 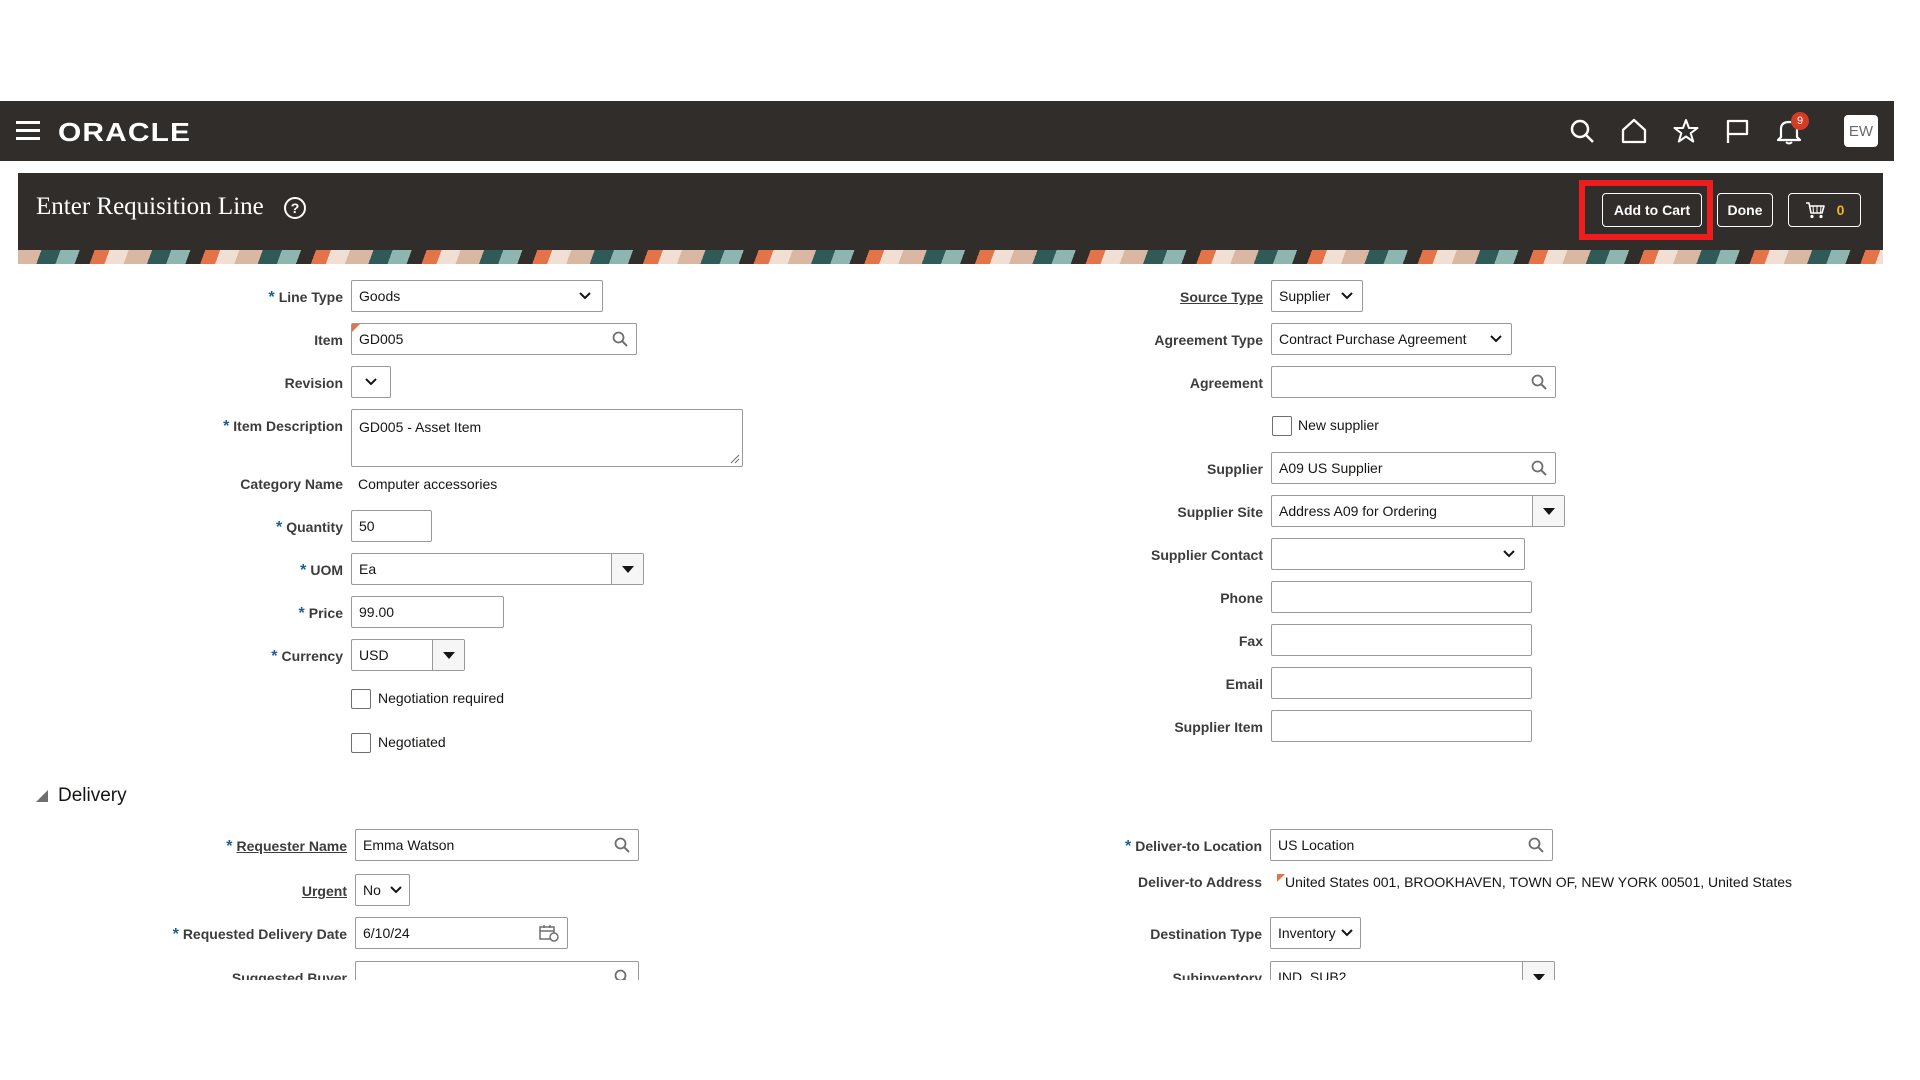 What do you see at coordinates (1200, 882) in the screenshot?
I see `deliver-to-address-label: Deliver-to Address` at bounding box center [1200, 882].